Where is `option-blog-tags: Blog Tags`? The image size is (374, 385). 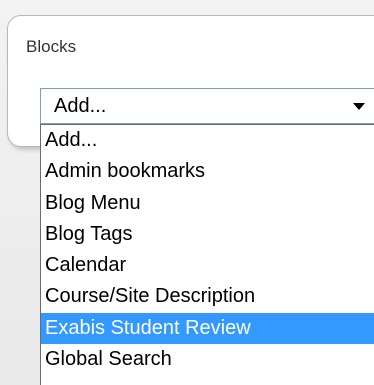
option-blog-tags: Blog Tags is located at coordinates (207, 234).